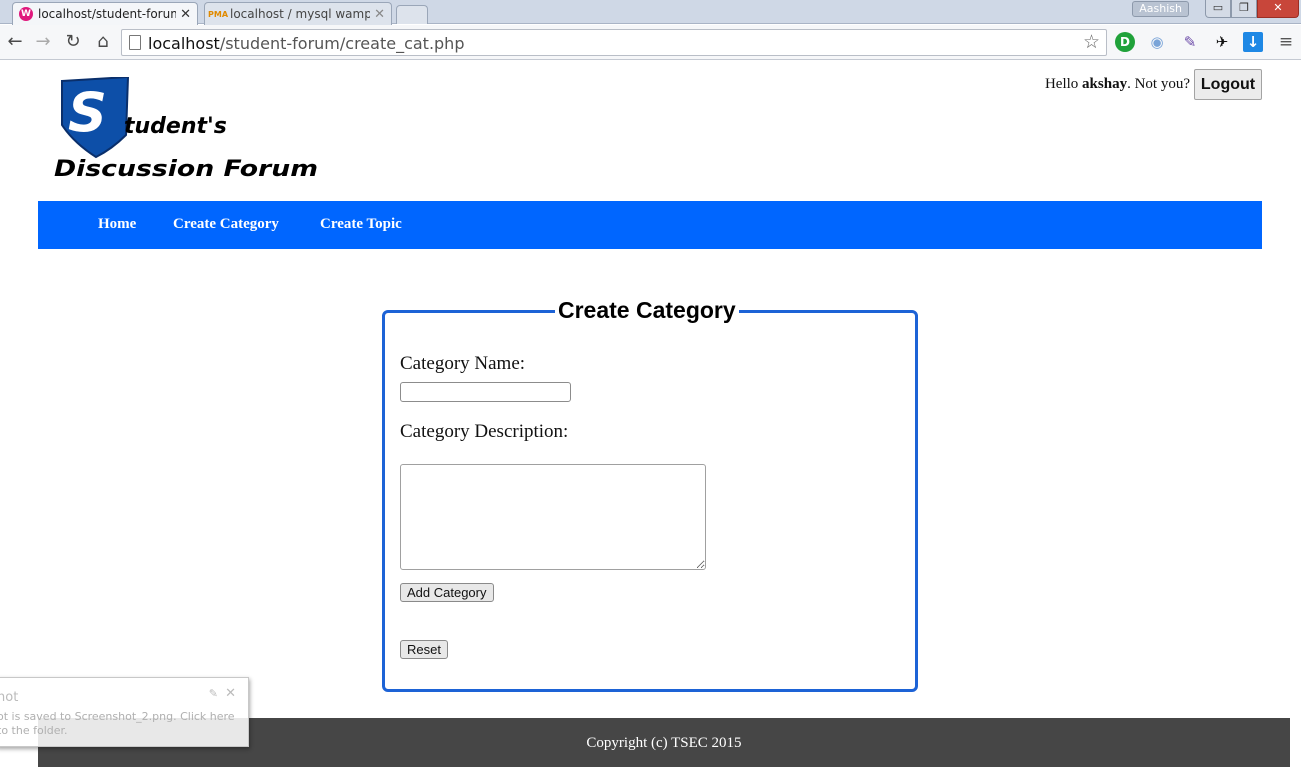 This screenshot has height=767, width=1301. What do you see at coordinates (1157, 42) in the screenshot?
I see `camera-icon: ◉` at bounding box center [1157, 42].